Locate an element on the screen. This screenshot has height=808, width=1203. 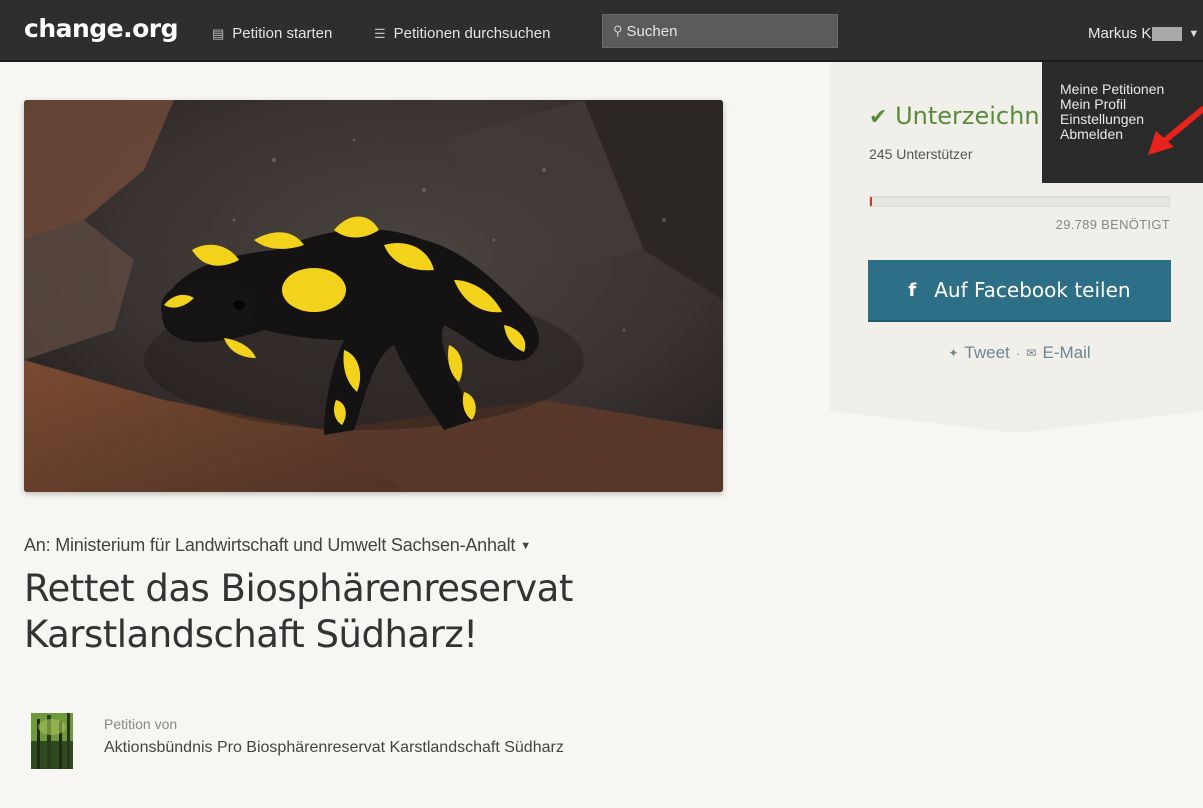
document-icon: ▤ is located at coordinates (218, 33).